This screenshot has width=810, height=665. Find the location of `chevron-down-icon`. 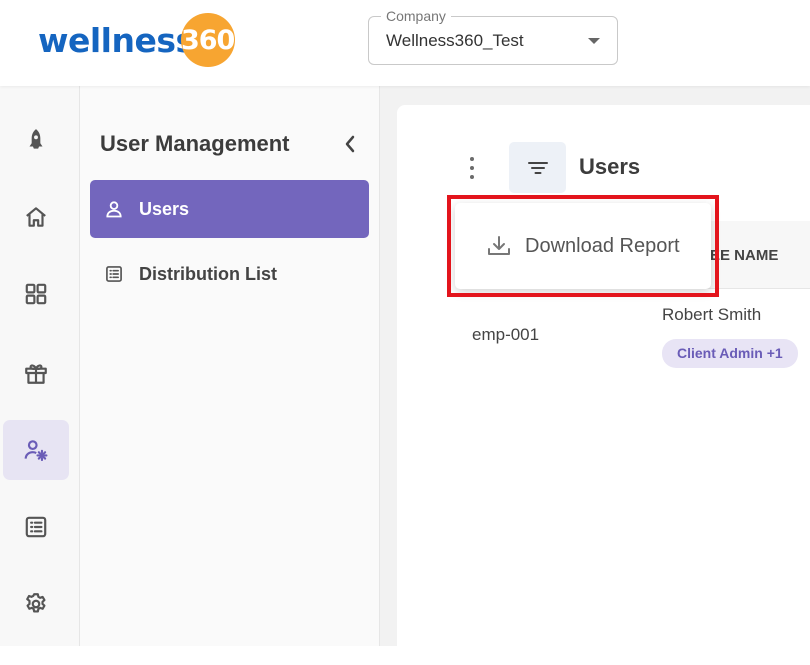

chevron-down-icon is located at coordinates (594, 41).